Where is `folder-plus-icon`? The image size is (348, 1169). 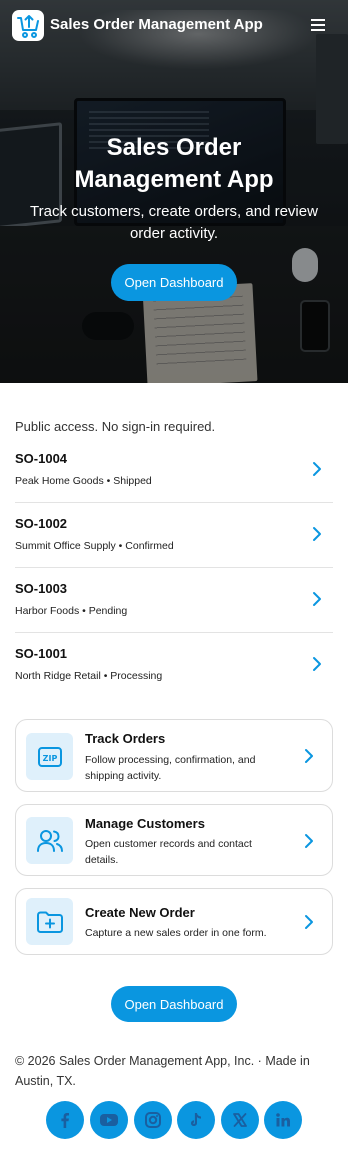
folder-plus-icon is located at coordinates (49, 921).